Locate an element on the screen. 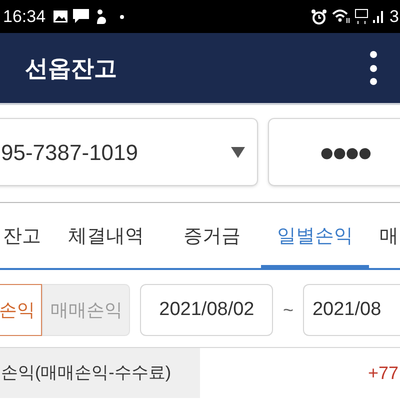 Image resolution: width=400 pixels, height=400 pixels. signal-icon is located at coordinates (378, 16).